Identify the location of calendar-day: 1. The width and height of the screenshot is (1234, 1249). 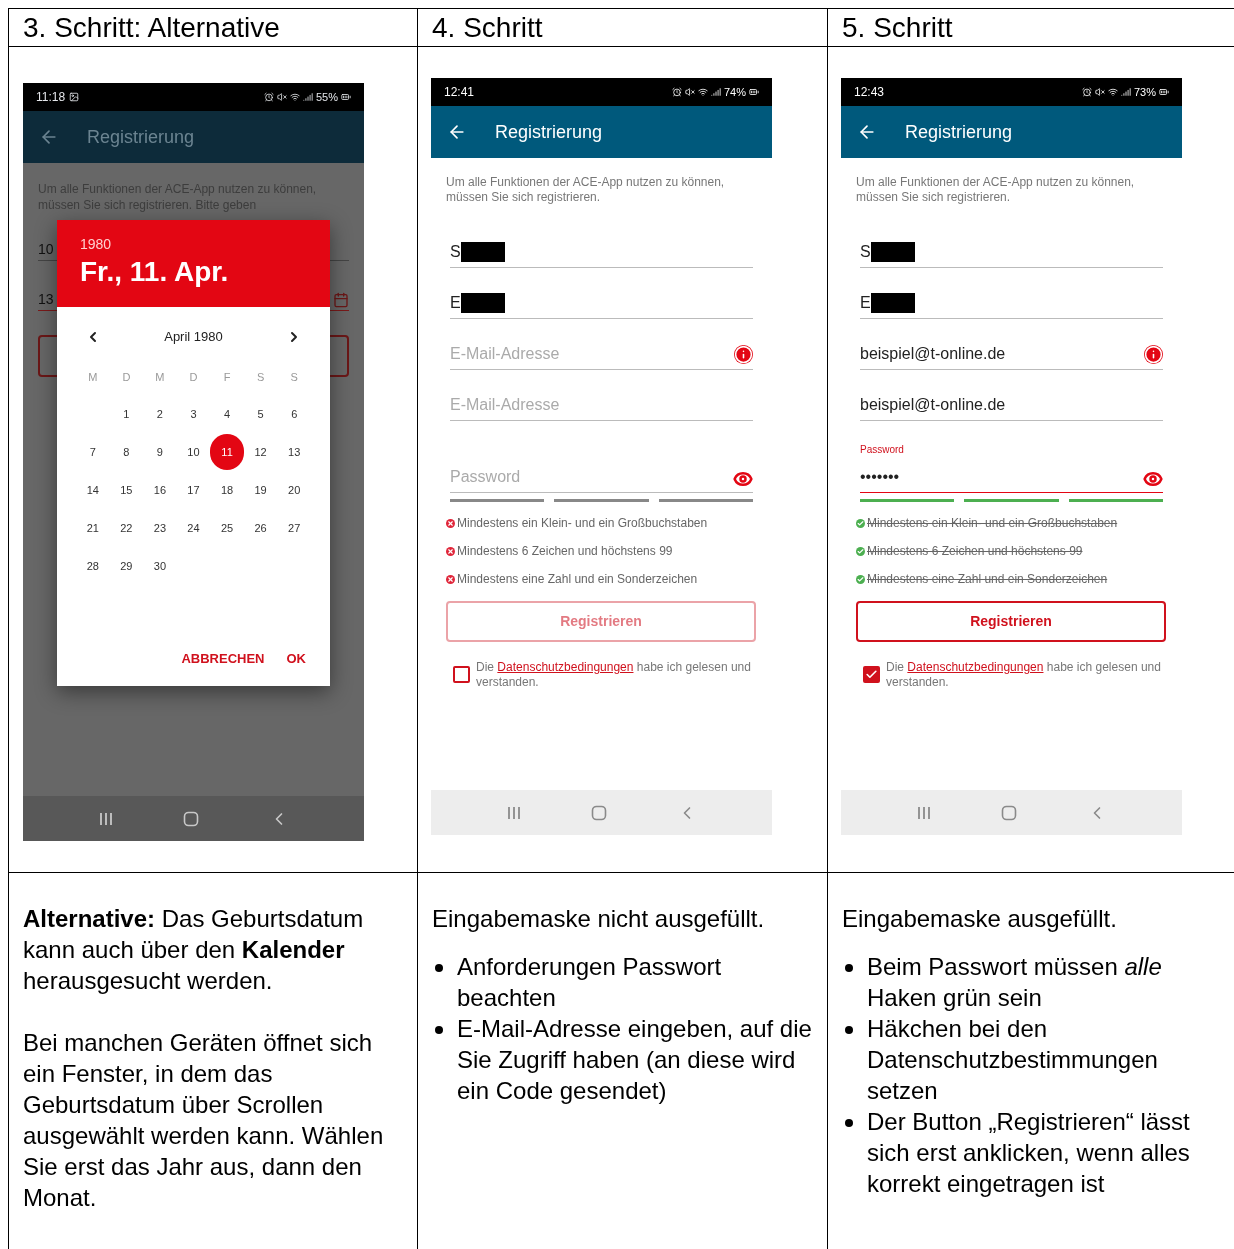
(126, 414).